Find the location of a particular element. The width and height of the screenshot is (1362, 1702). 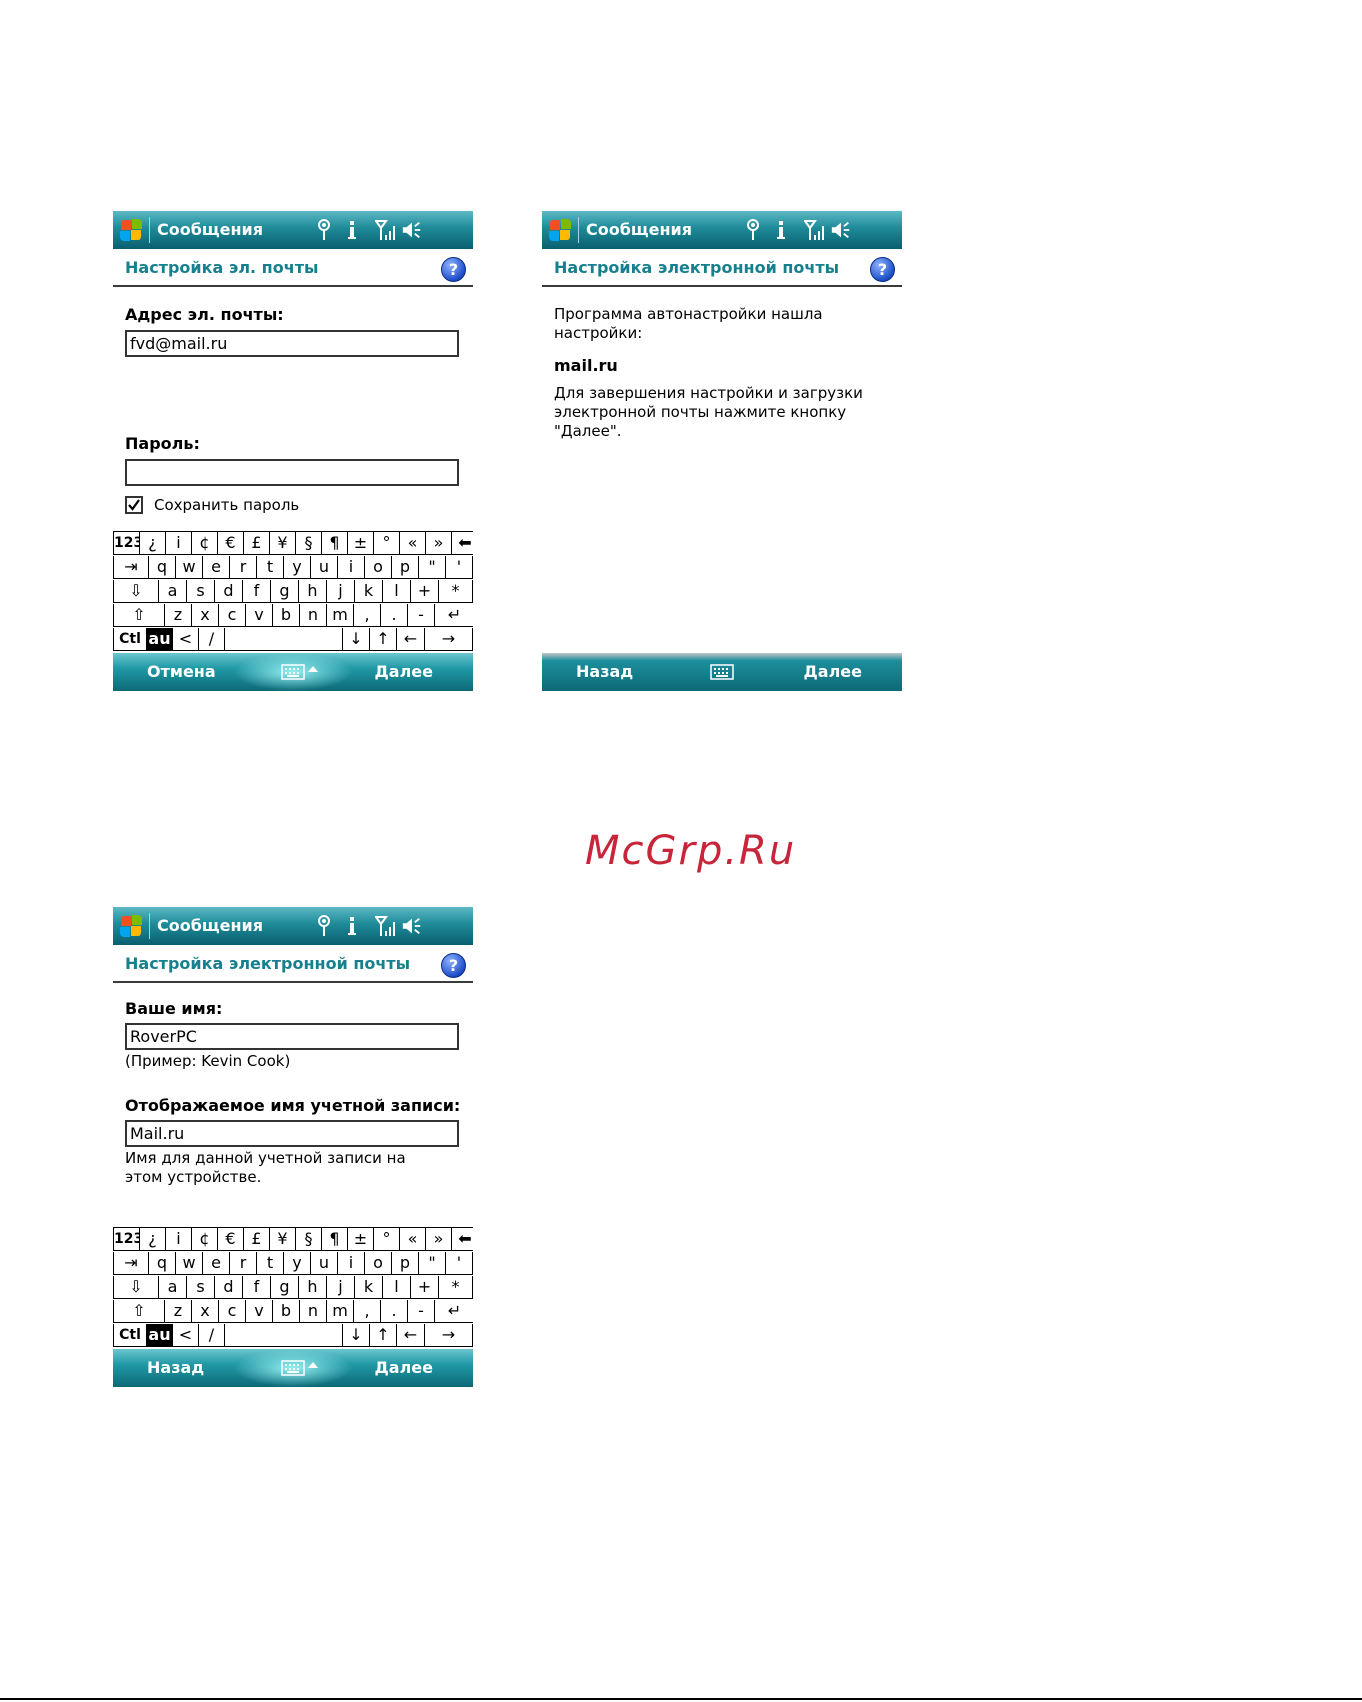

key-¶: ¶ is located at coordinates (335, 1239).